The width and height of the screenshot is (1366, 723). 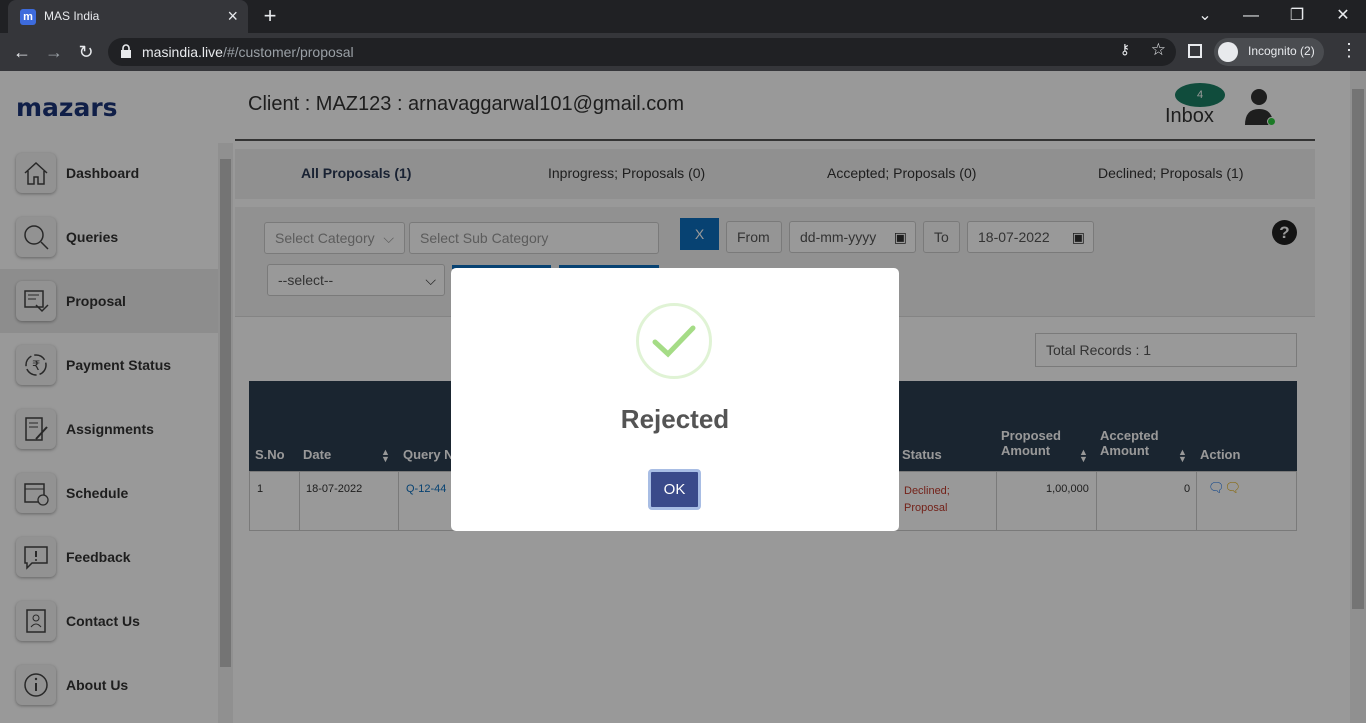 I want to click on back-icon: ←, so click(x=22, y=52).